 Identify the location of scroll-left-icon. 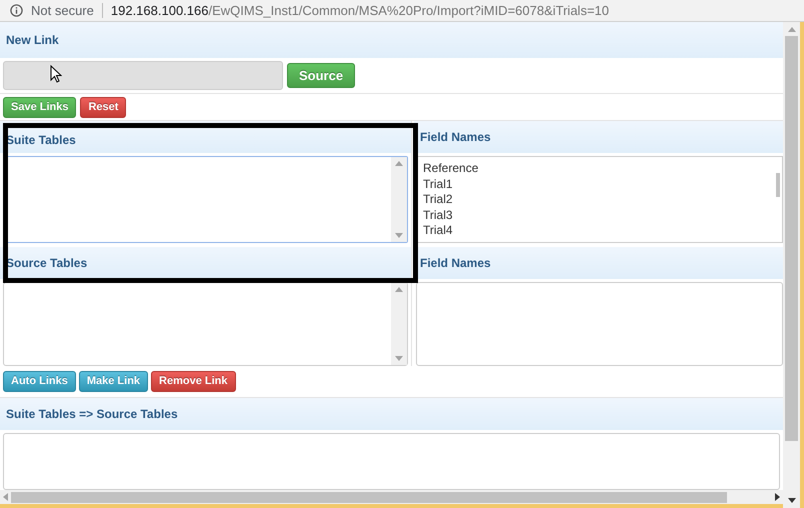
(5, 497).